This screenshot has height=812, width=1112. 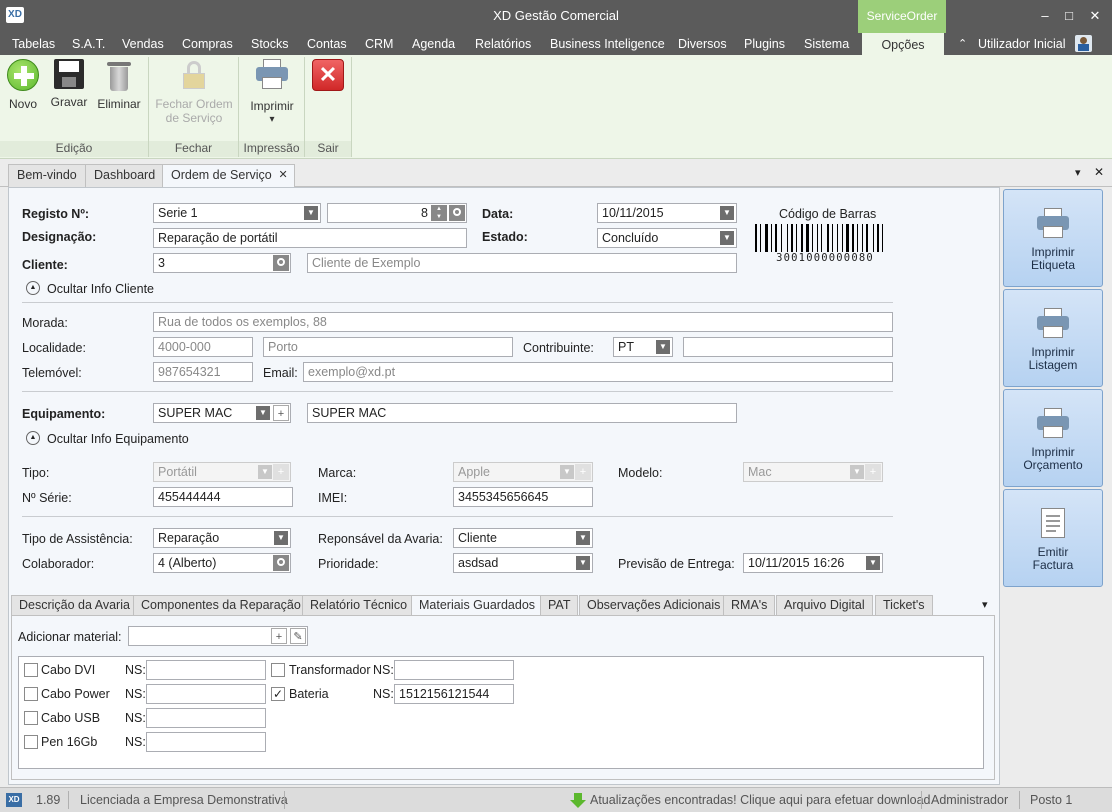 I want to click on emitir-factura-button: Emitir Factura, so click(x=1053, y=538).